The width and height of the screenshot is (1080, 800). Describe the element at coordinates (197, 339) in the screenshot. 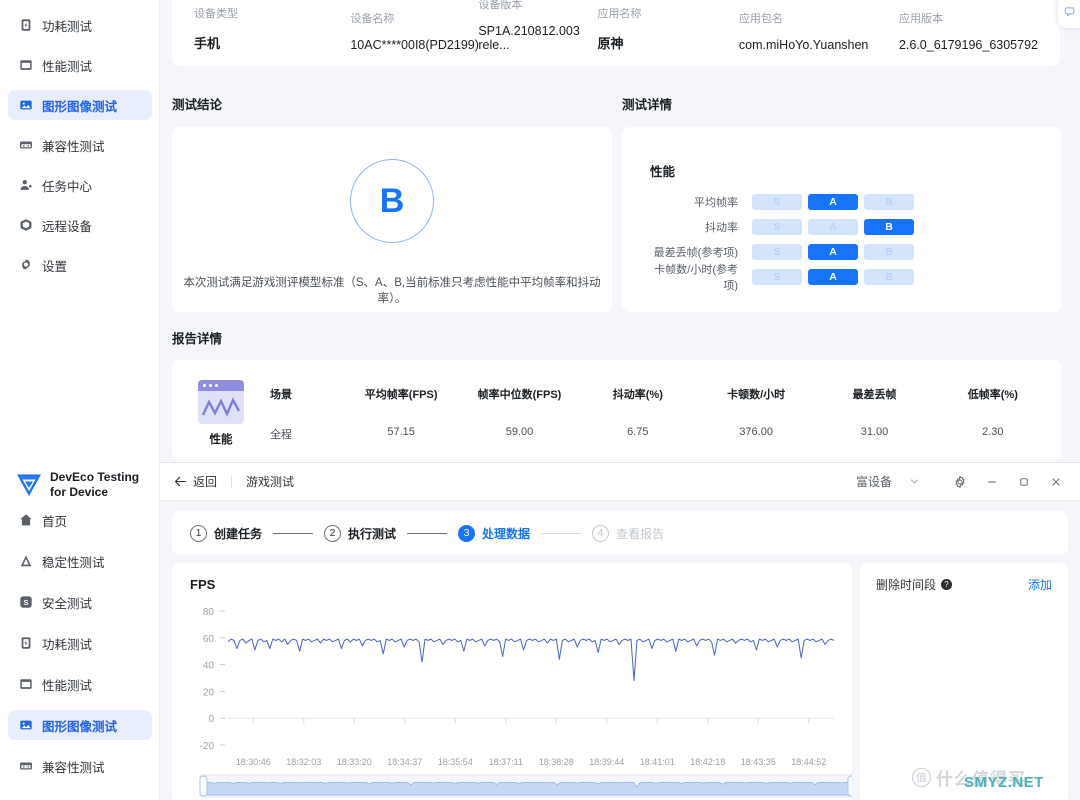

I see `report-title: 报告详情` at that location.